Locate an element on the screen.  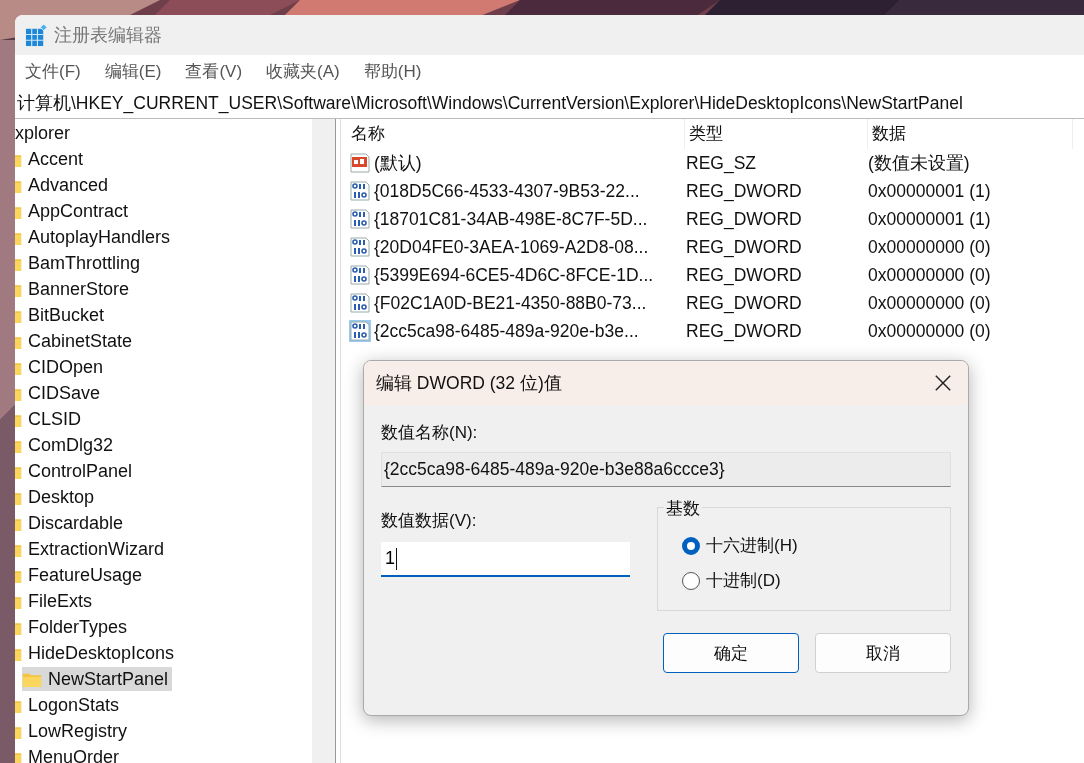
tree-item: CabinetState is located at coordinates (76, 341).